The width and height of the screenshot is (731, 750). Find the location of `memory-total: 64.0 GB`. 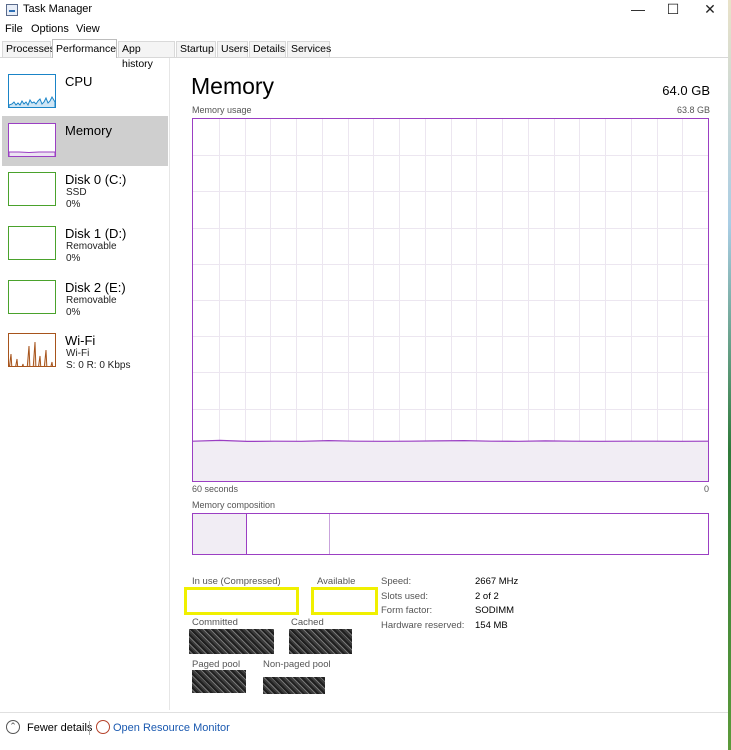

memory-total: 64.0 GB is located at coordinates (686, 90).